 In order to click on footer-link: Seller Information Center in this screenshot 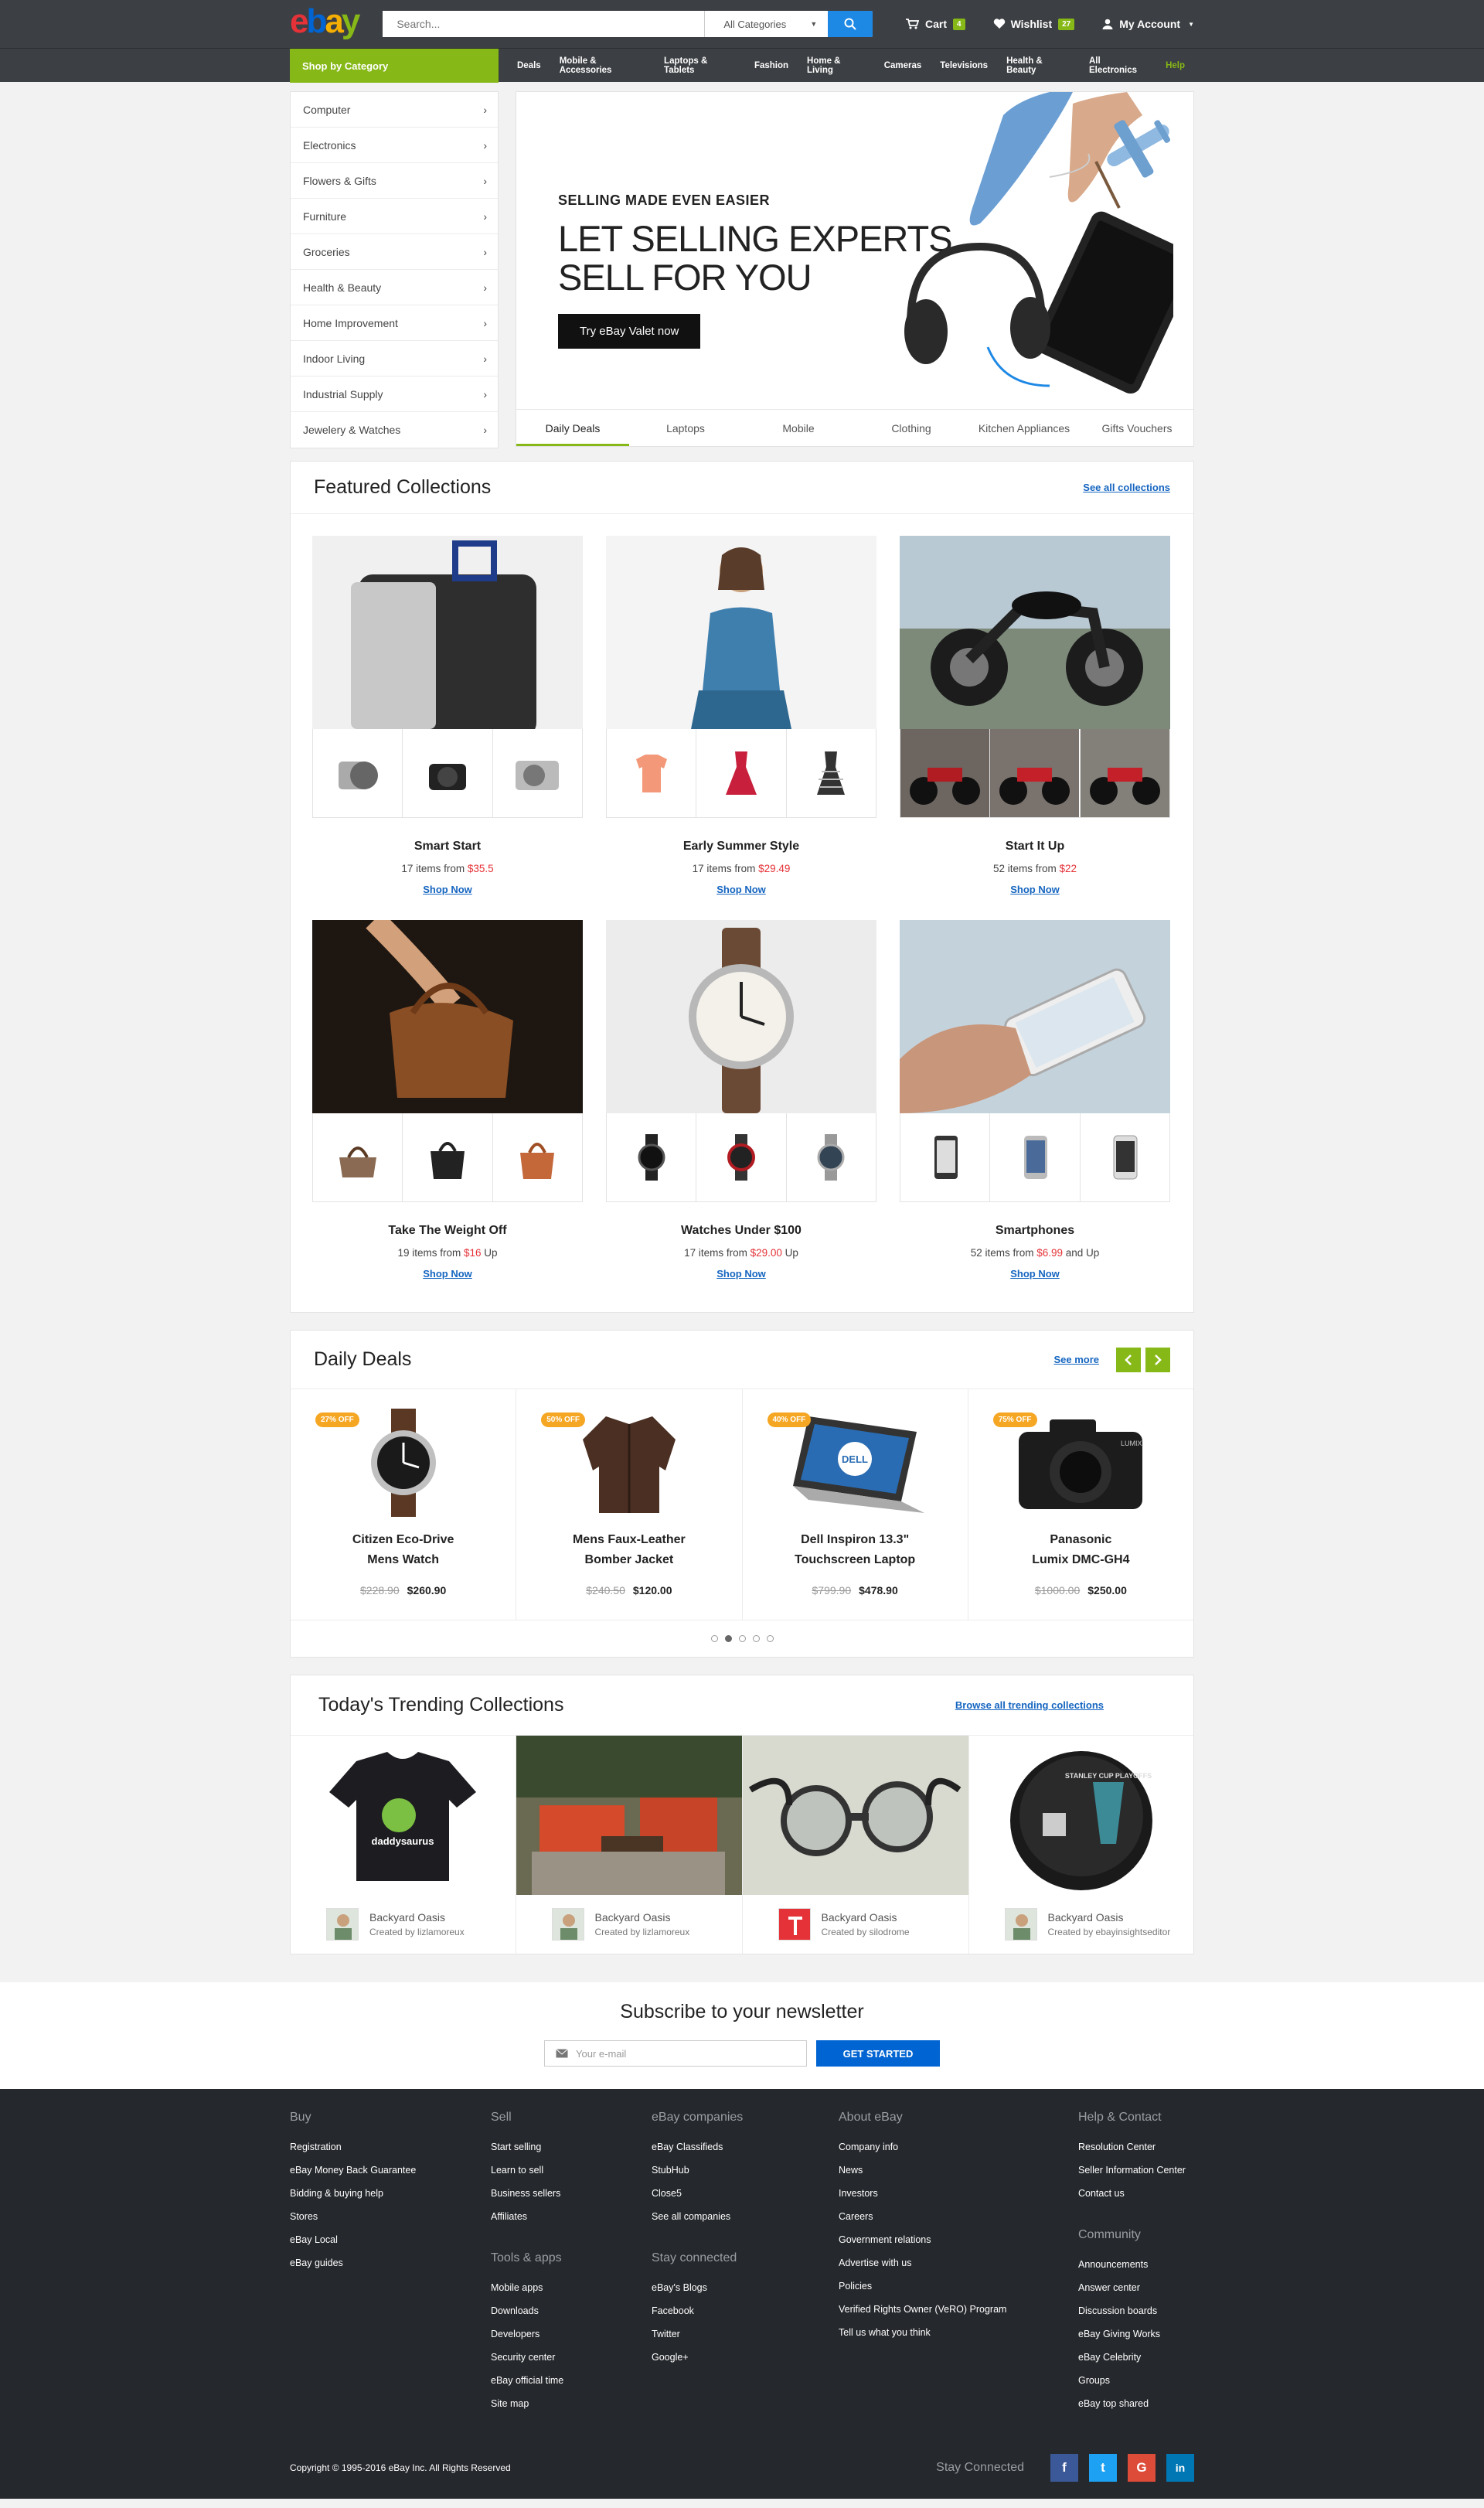, I will do `click(1132, 2170)`.